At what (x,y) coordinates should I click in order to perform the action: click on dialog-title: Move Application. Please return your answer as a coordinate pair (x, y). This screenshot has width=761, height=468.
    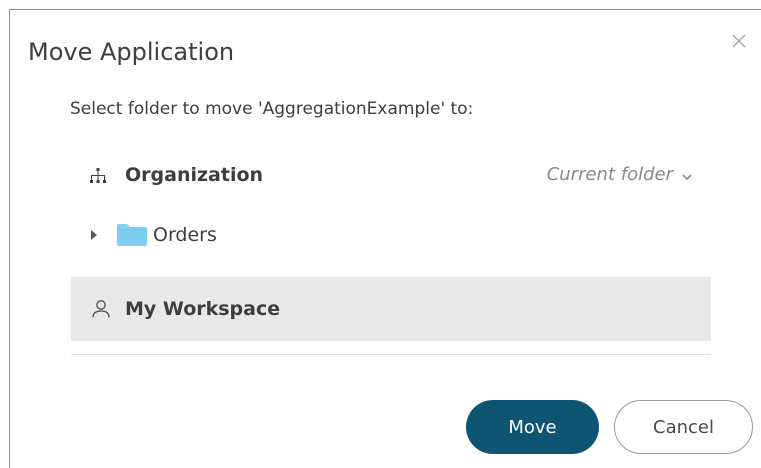
    Looking at the image, I should click on (131, 52).